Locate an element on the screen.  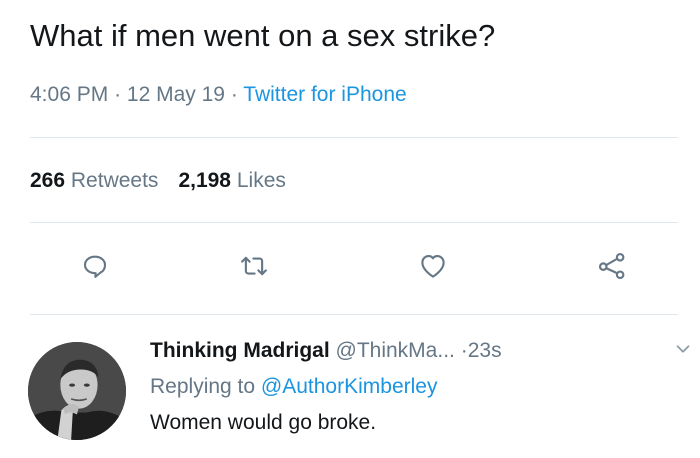
reply-text: Women would go broke. is located at coordinates (263, 422).